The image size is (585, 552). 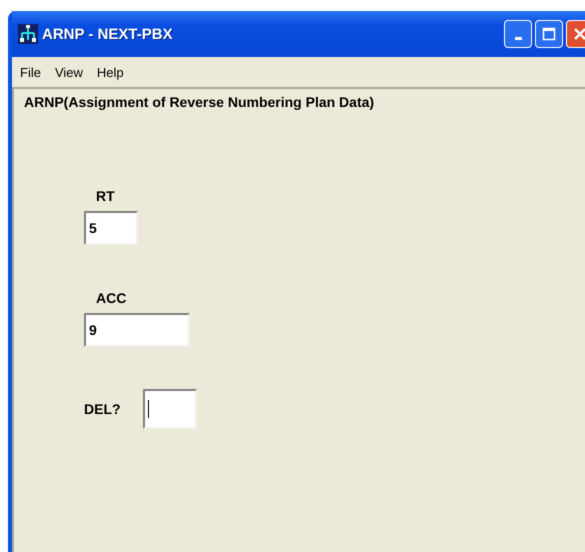 I want to click on menu-item: File, so click(x=30, y=72).